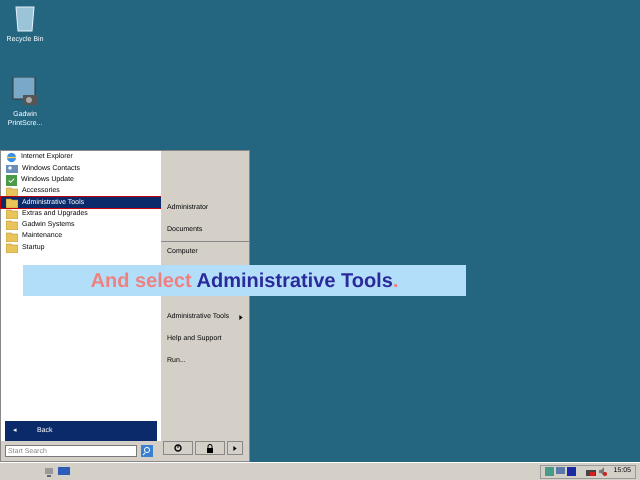 The height and width of the screenshot is (480, 640). What do you see at coordinates (49, 471) in the screenshot?
I see `computer-icon` at bounding box center [49, 471].